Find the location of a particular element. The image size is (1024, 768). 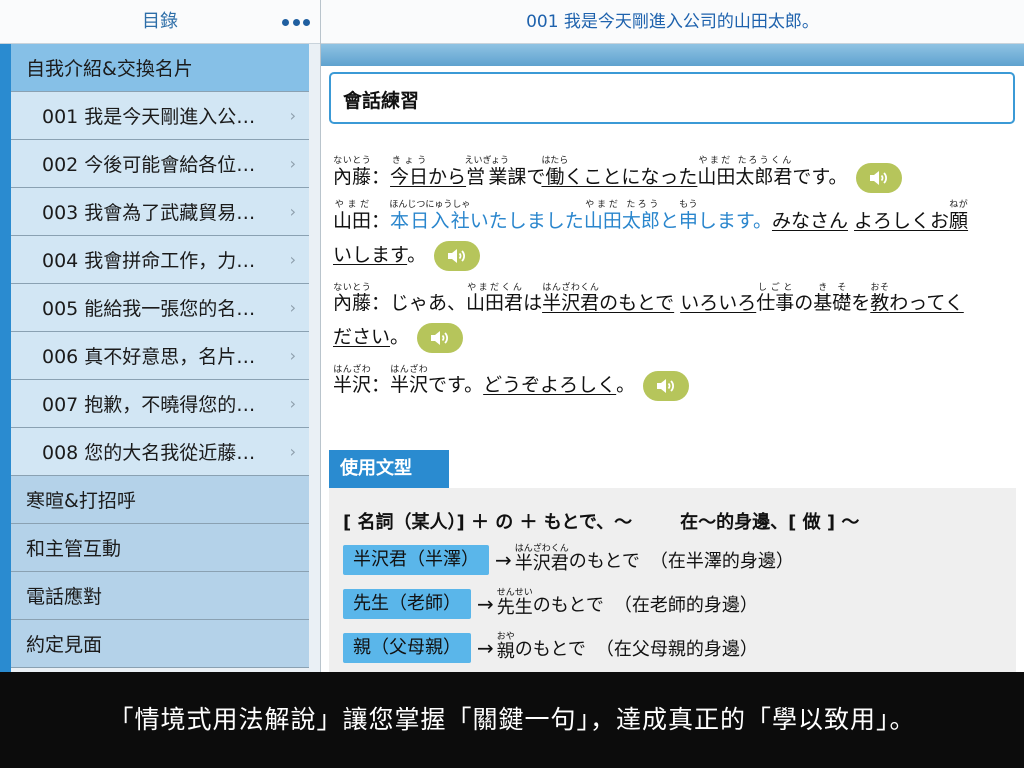

dialogue-text: のもとで is located at coordinates (637, 303).